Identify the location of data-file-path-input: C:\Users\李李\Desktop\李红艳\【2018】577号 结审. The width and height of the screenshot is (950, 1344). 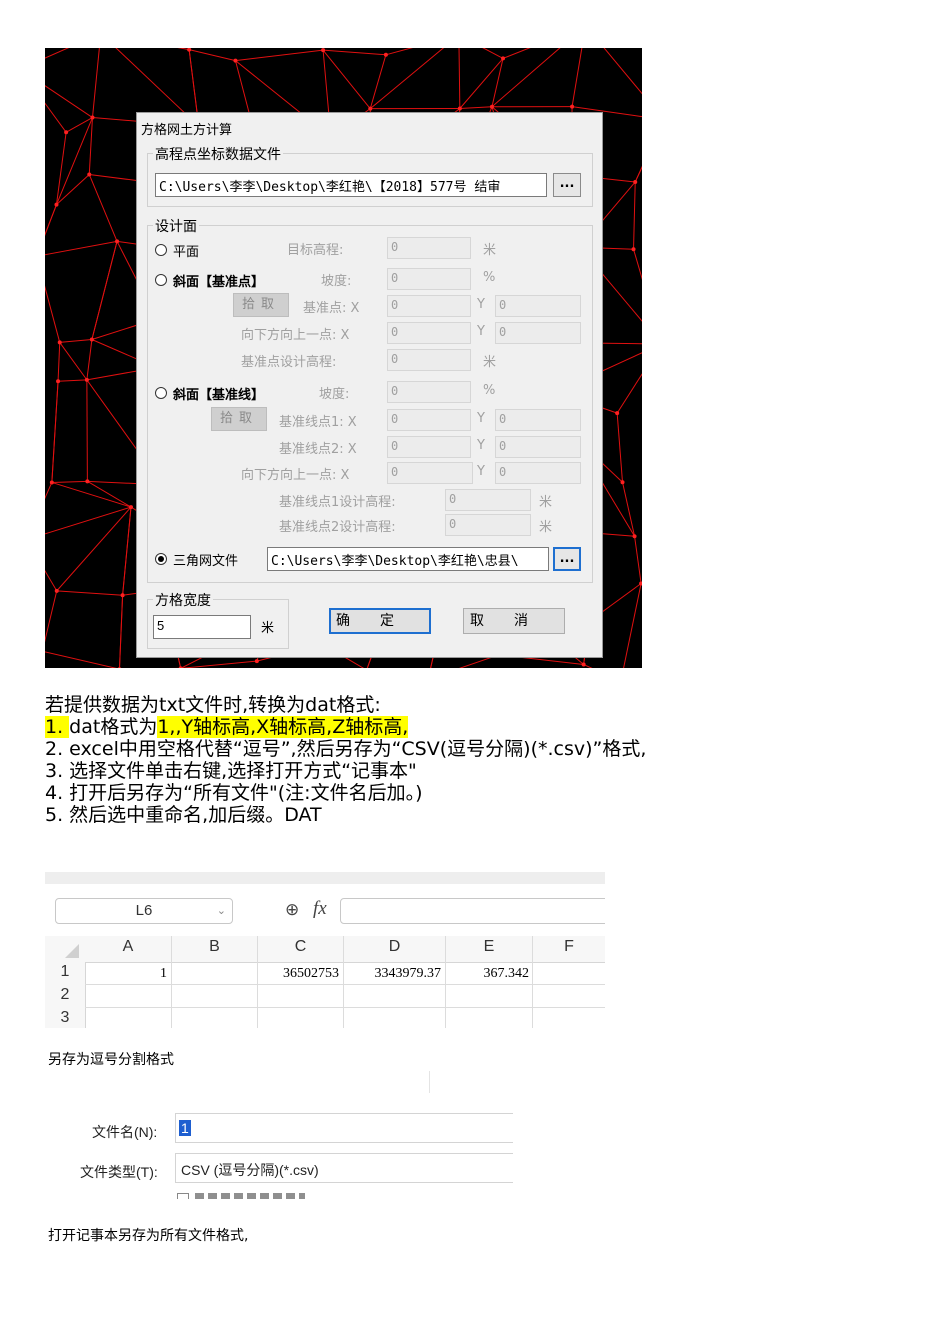
(351, 185).